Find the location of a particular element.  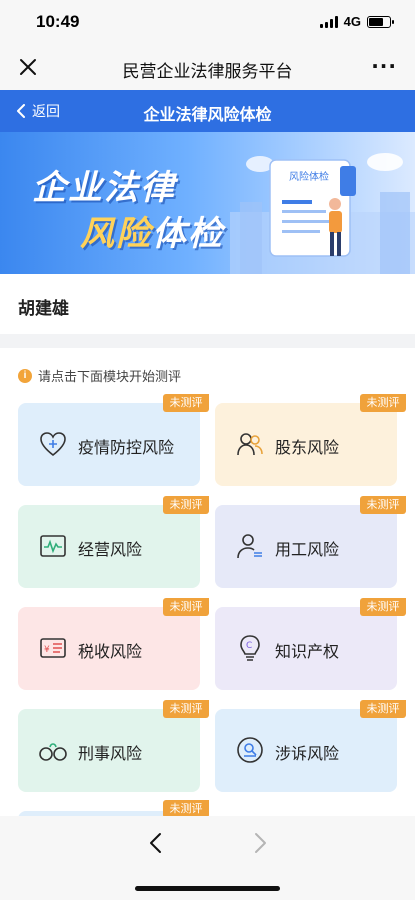

module-card-operation: 经营风险 is located at coordinates (109, 546).